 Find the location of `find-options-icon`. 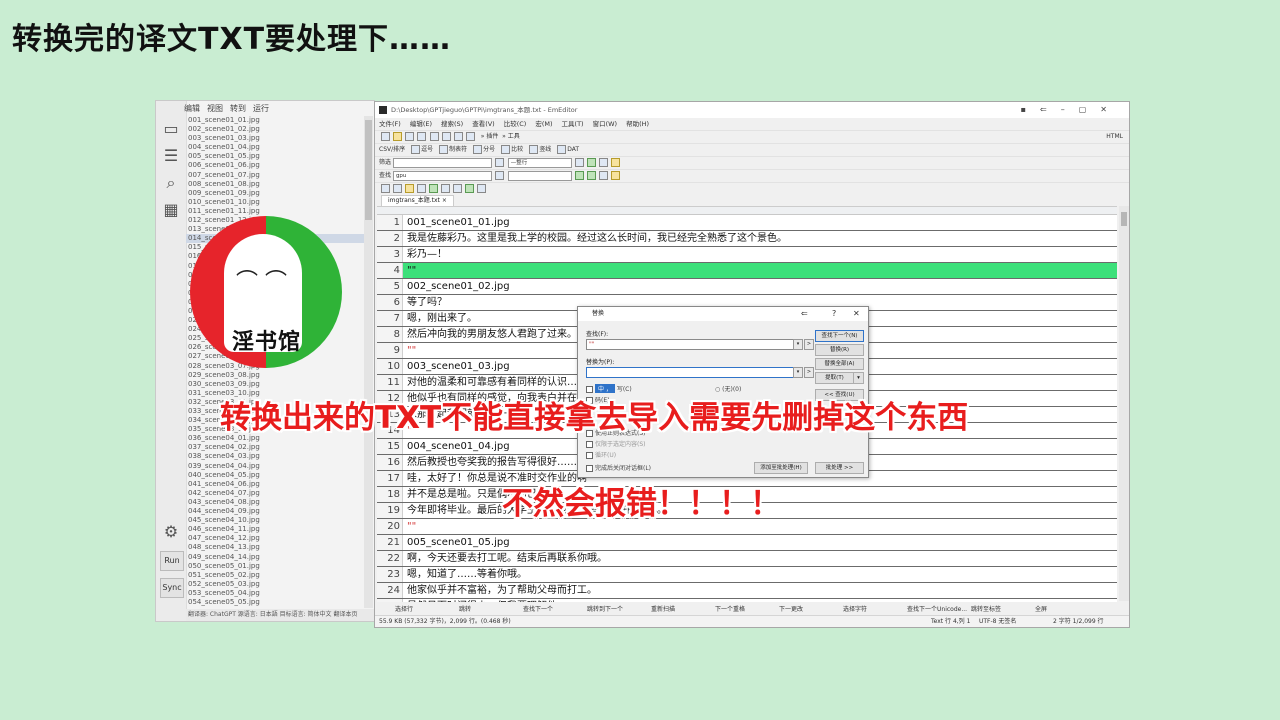

find-options-icon is located at coordinates (500, 175).